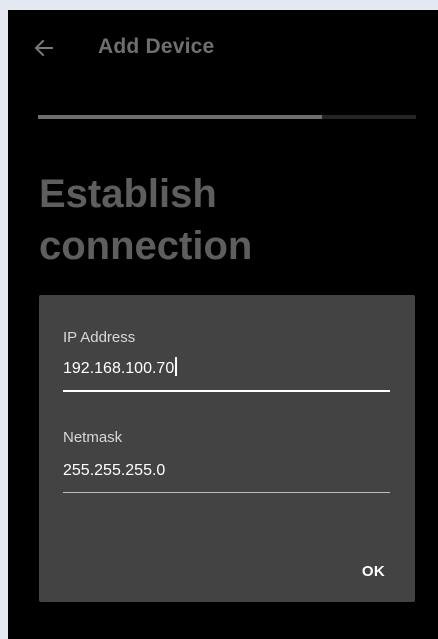  Describe the element at coordinates (114, 470) in the screenshot. I see `netmask-value: 255.255.255.0` at that location.